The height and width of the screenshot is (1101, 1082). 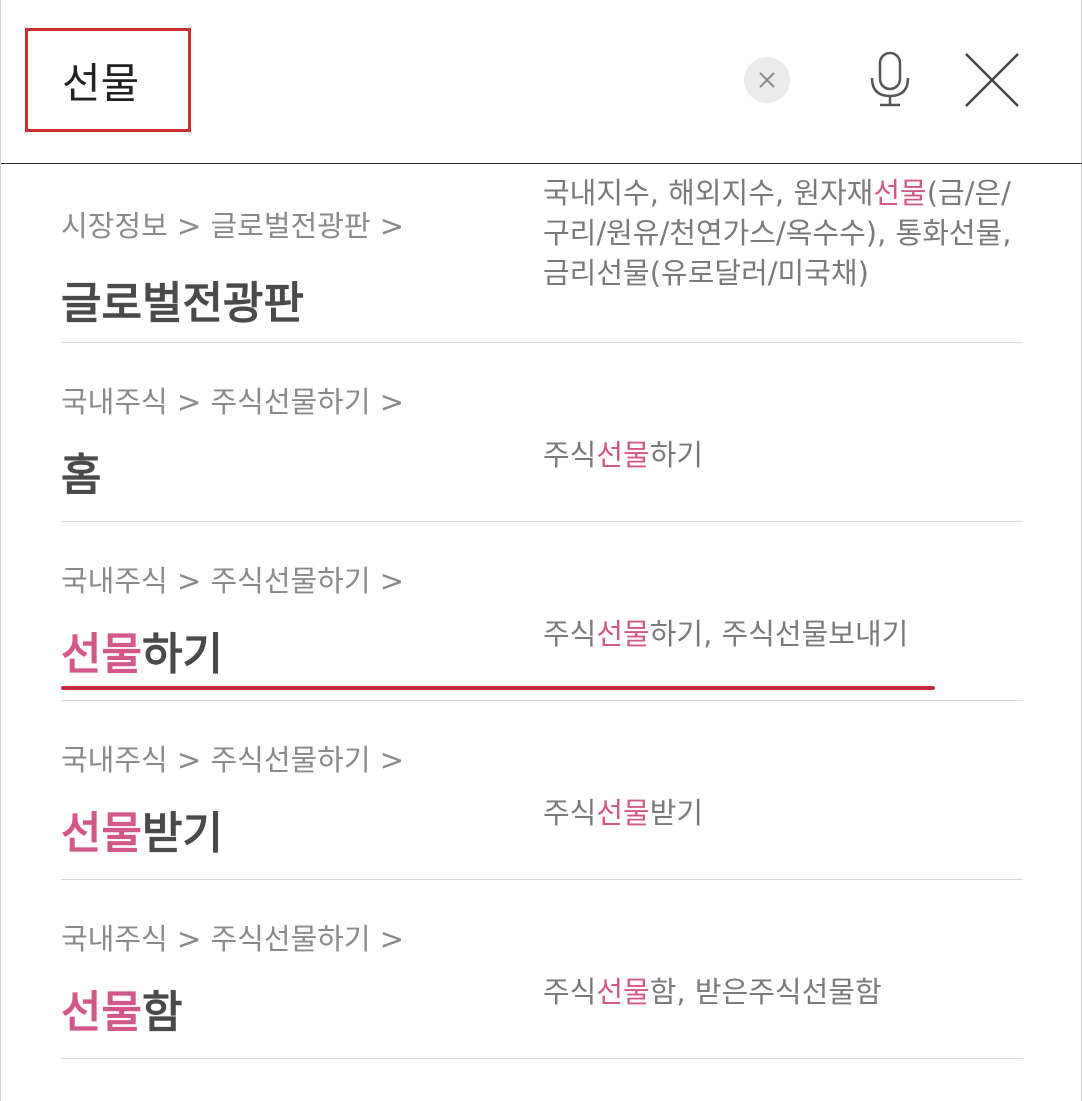 What do you see at coordinates (142, 833) in the screenshot?
I see `result-title: 선물받기` at bounding box center [142, 833].